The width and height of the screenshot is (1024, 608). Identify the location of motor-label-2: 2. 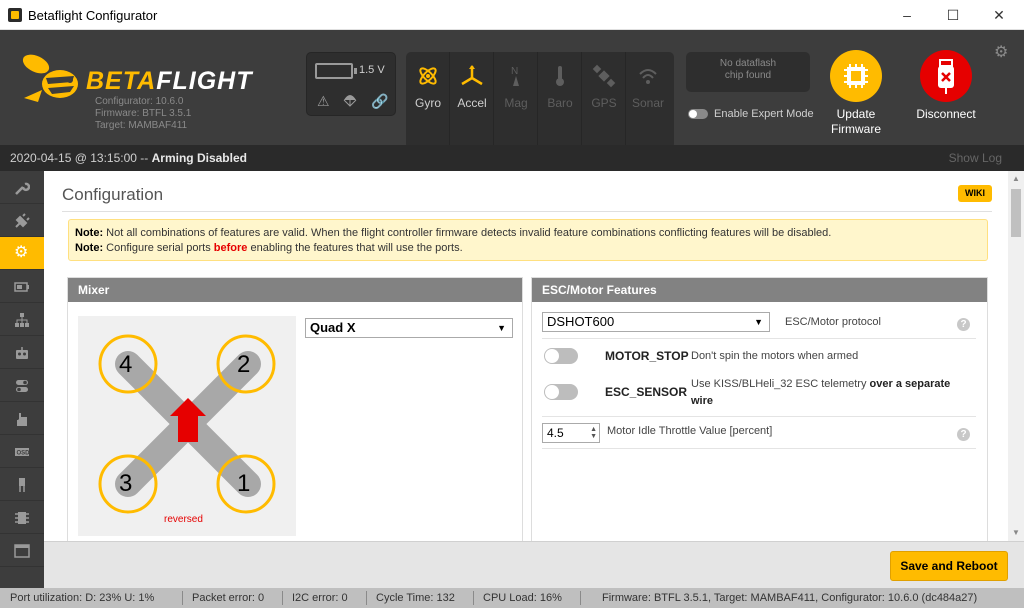
(244, 364).